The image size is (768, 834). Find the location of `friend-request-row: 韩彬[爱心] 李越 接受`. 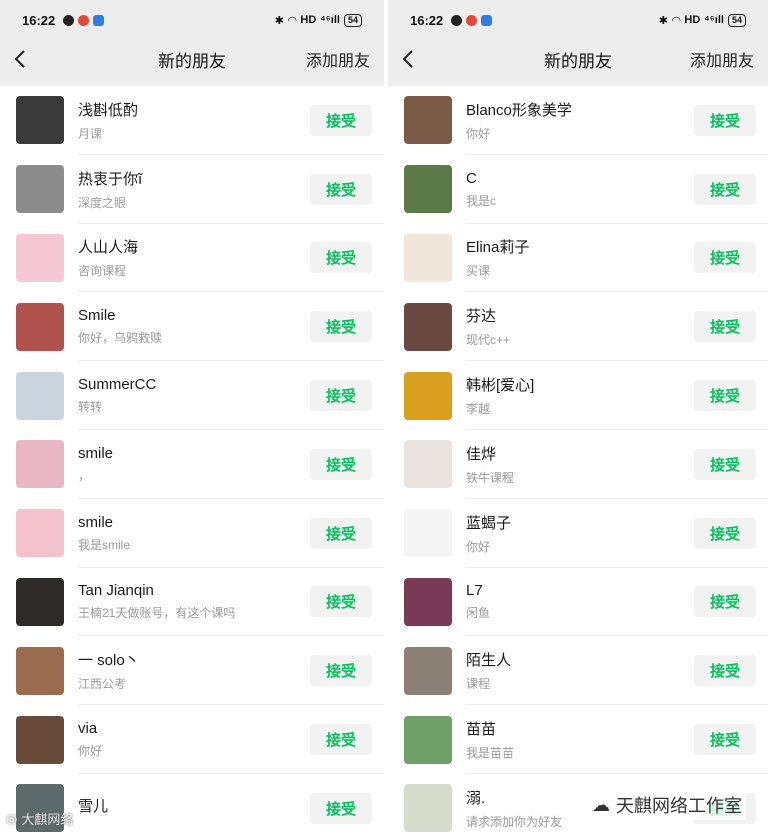

friend-request-row: 韩彬[爱心] 李越 接受 is located at coordinates (578, 395).